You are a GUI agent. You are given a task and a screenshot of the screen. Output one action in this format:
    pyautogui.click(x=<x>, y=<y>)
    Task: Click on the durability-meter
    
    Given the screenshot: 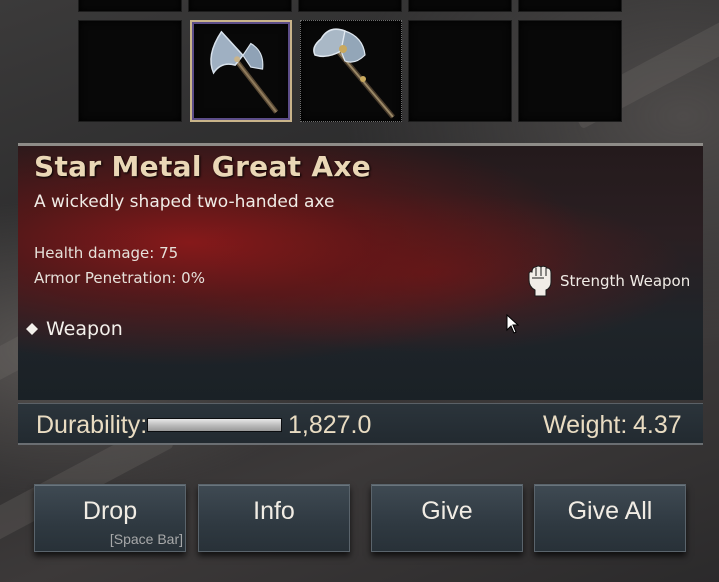 What is the action you would take?
    pyautogui.click(x=214, y=425)
    